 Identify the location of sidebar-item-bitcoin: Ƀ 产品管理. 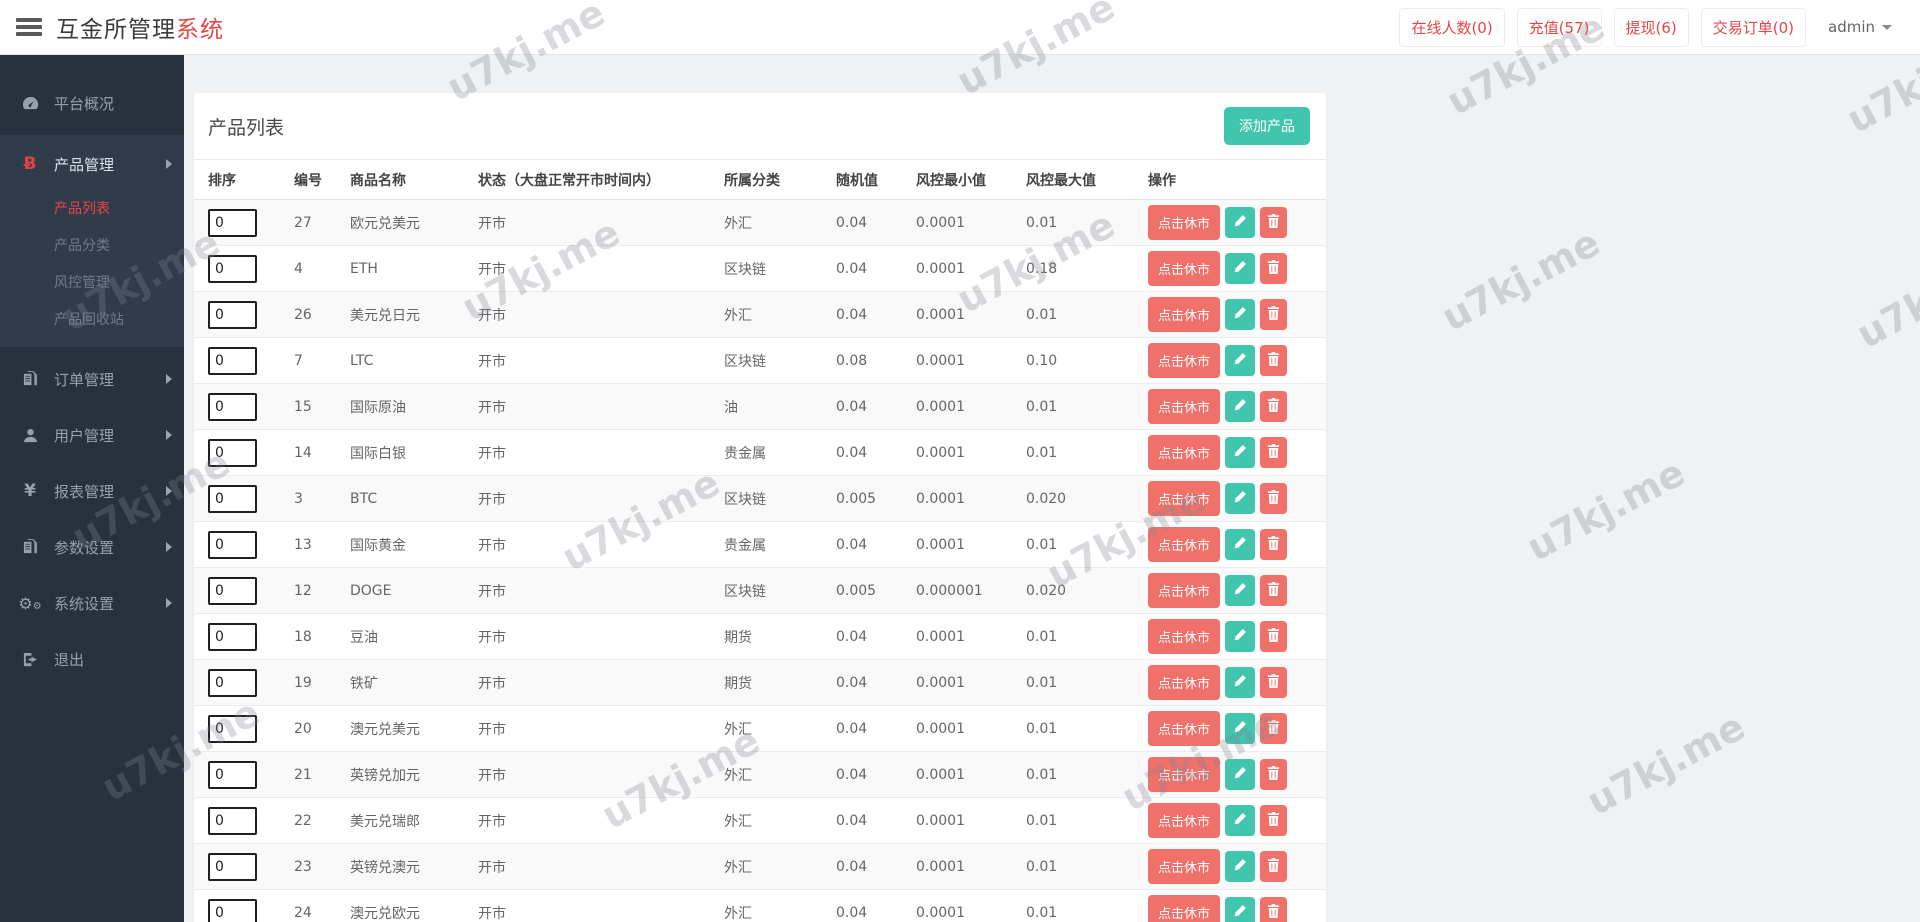
(92, 164).